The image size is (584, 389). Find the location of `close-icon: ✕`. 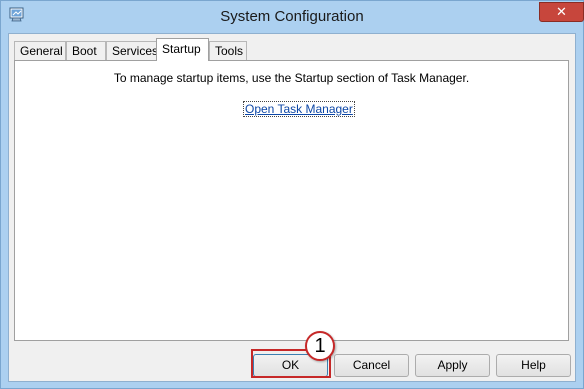

close-icon: ✕ is located at coordinates (561, 11).